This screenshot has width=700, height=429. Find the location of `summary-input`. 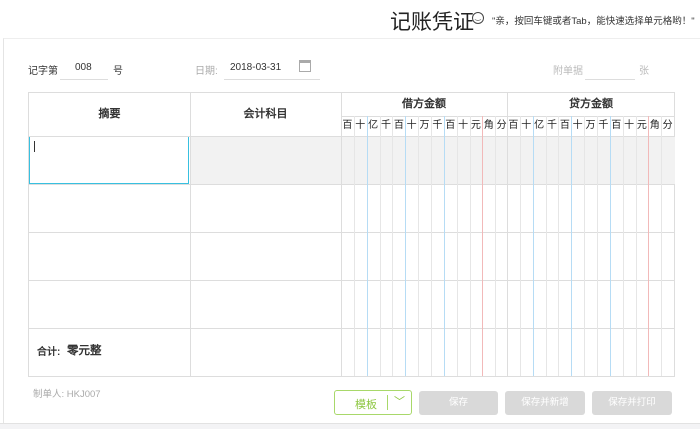

summary-input is located at coordinates (109, 160).